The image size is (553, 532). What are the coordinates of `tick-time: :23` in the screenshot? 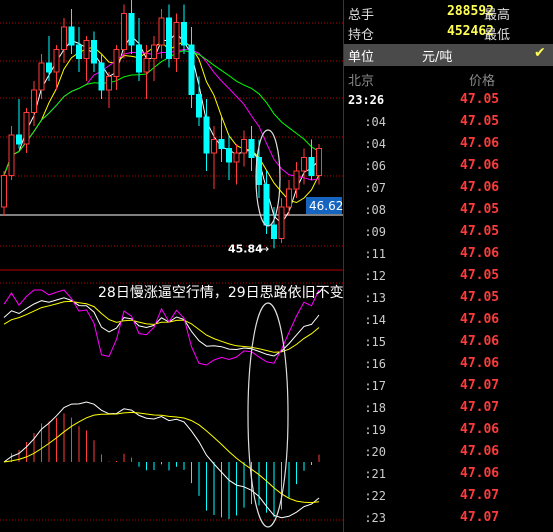 It's located at (375, 518).